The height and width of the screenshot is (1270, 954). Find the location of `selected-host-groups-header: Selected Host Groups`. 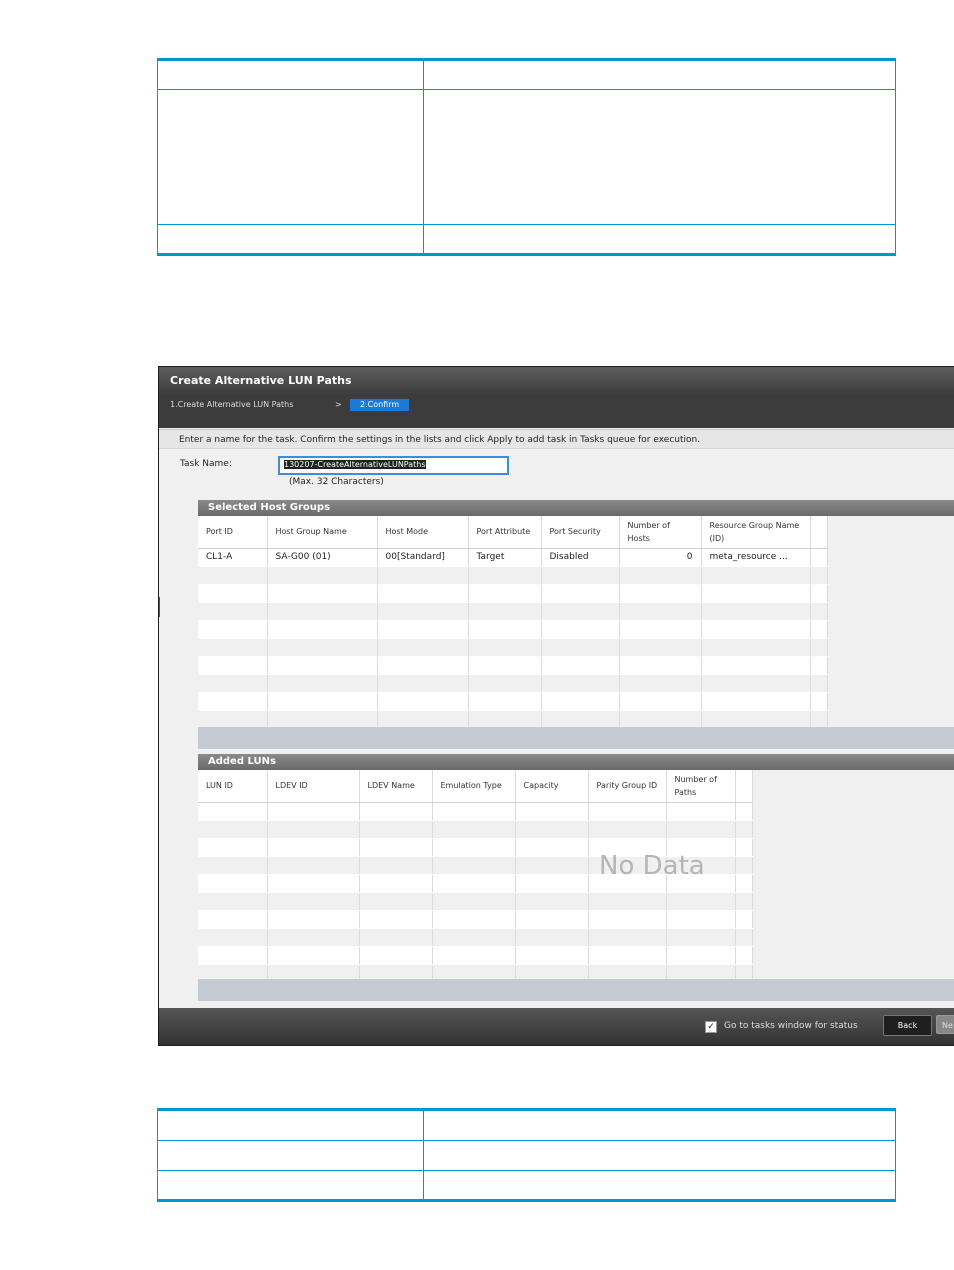

selected-host-groups-header: Selected Host Groups is located at coordinates (576, 508).